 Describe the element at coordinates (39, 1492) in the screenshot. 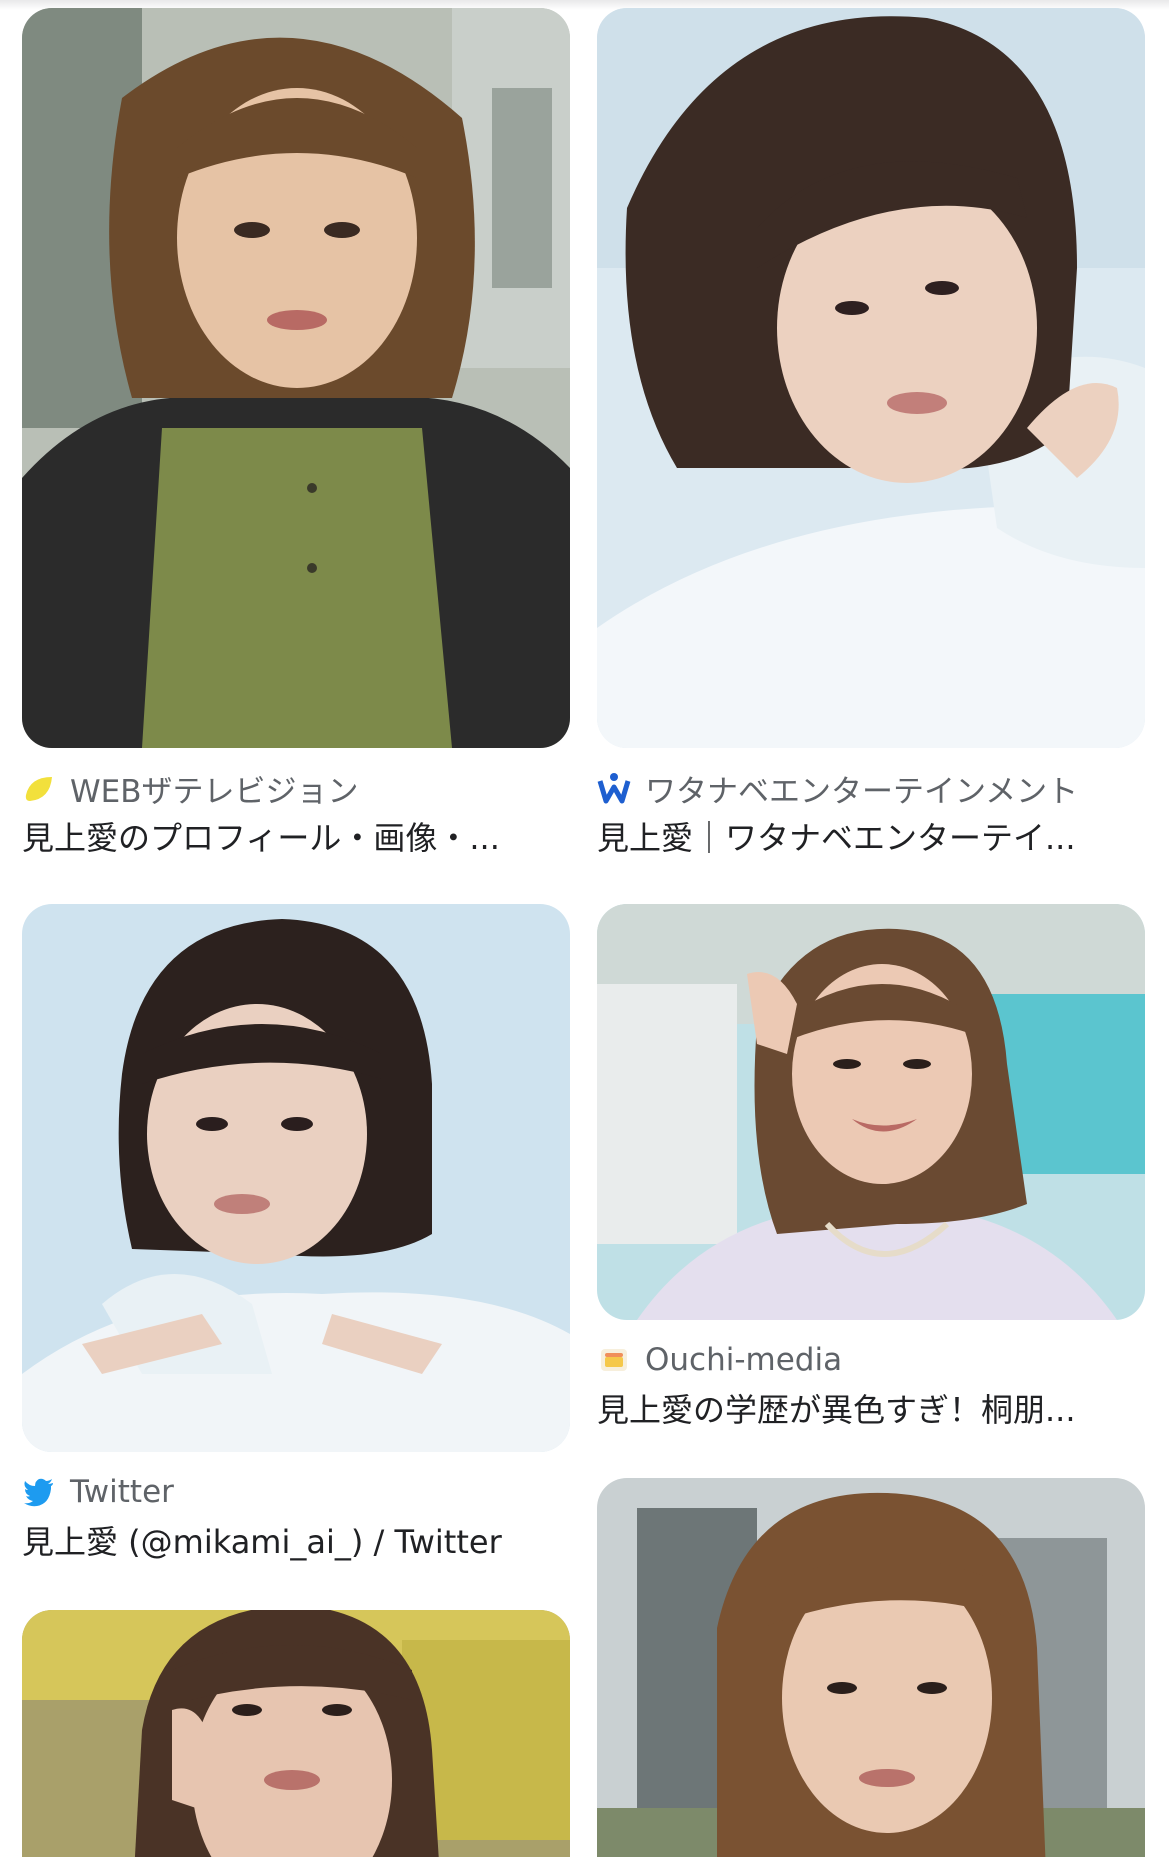

I see `twitter-bird-icon` at that location.